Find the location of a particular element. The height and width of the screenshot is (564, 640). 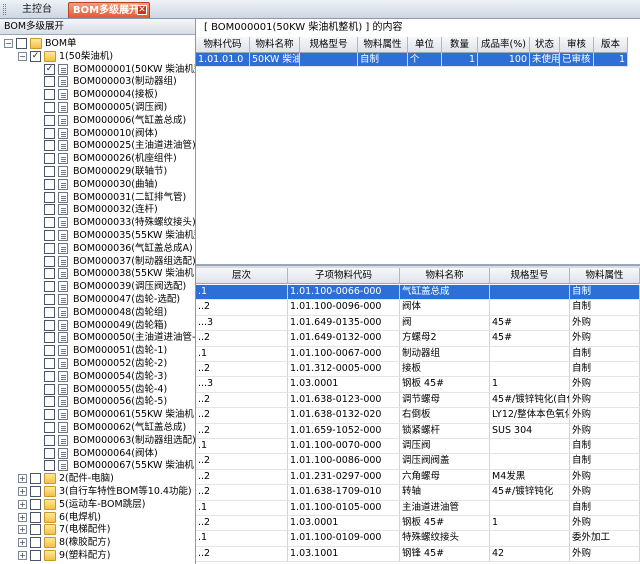

tree-node-group: +2(配件-电脑) is located at coordinates (97, 478).